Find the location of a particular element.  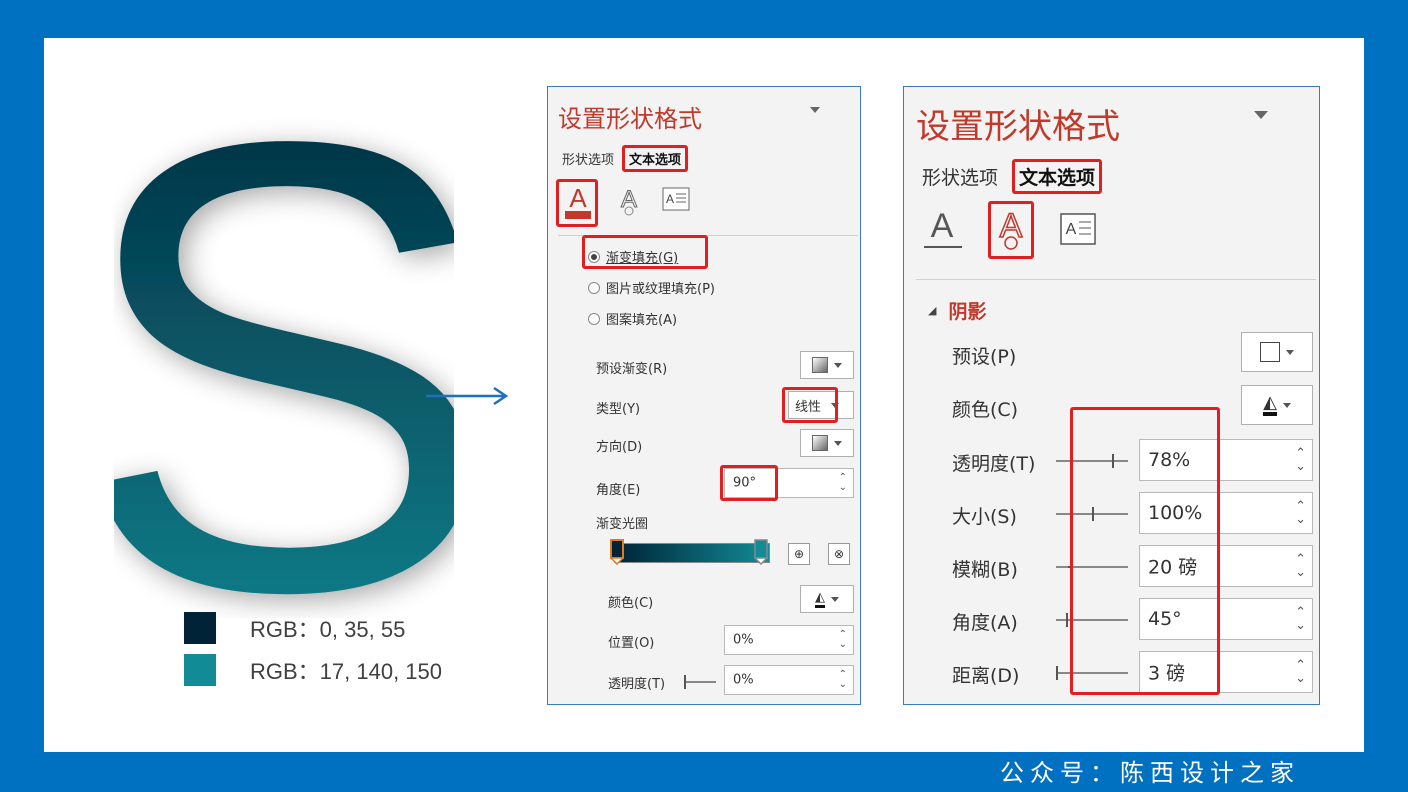

divider is located at coordinates (1116, 279).